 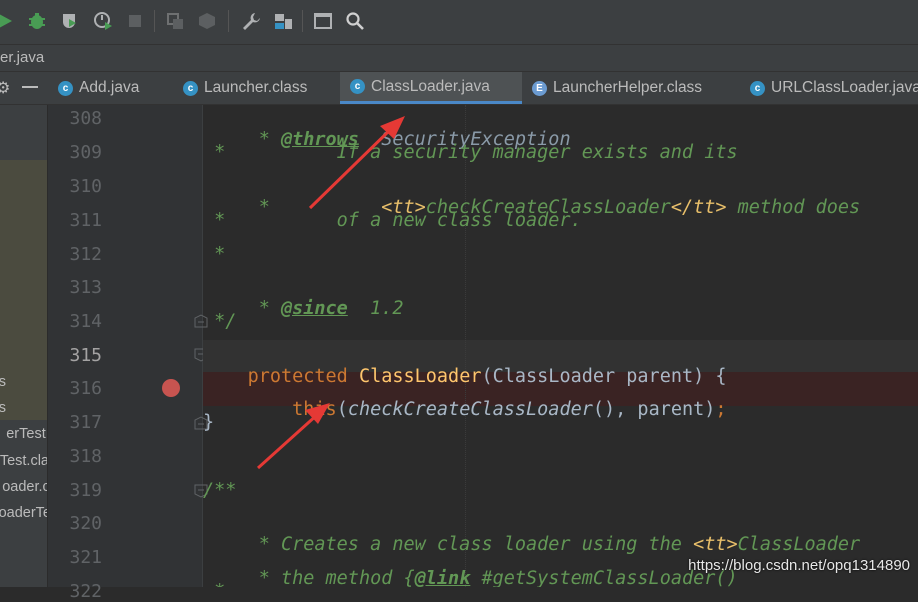 I want to click on line-number: 310, so click(x=85, y=186).